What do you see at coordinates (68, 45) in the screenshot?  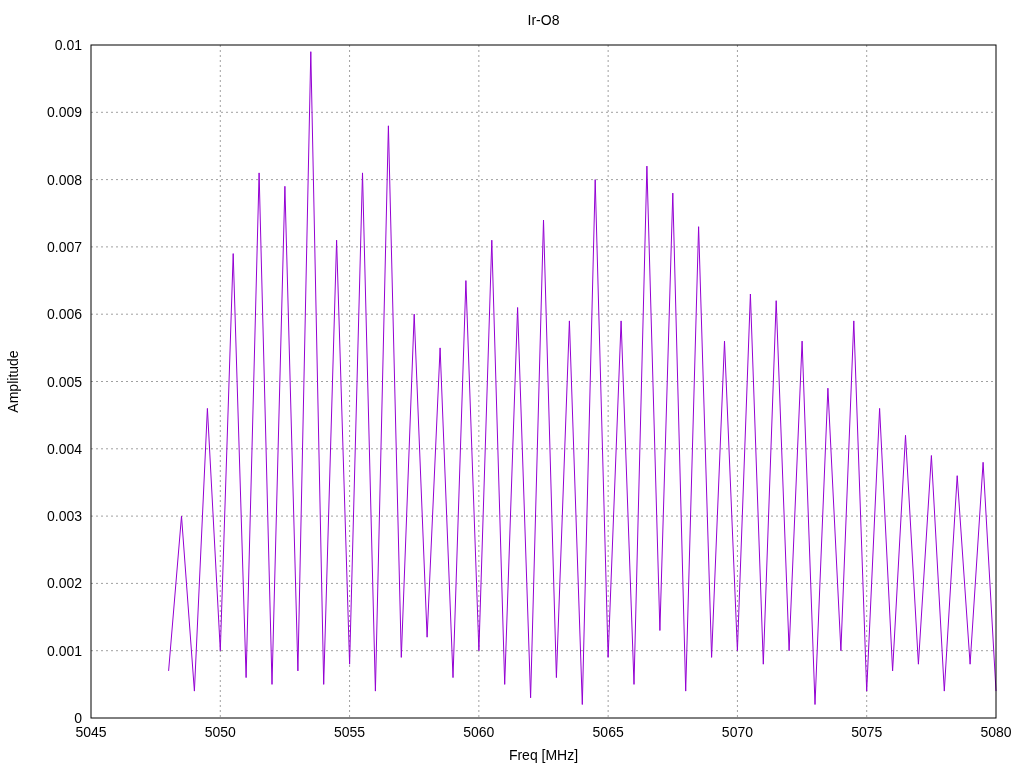 I see `y-tick-label: 0.01` at bounding box center [68, 45].